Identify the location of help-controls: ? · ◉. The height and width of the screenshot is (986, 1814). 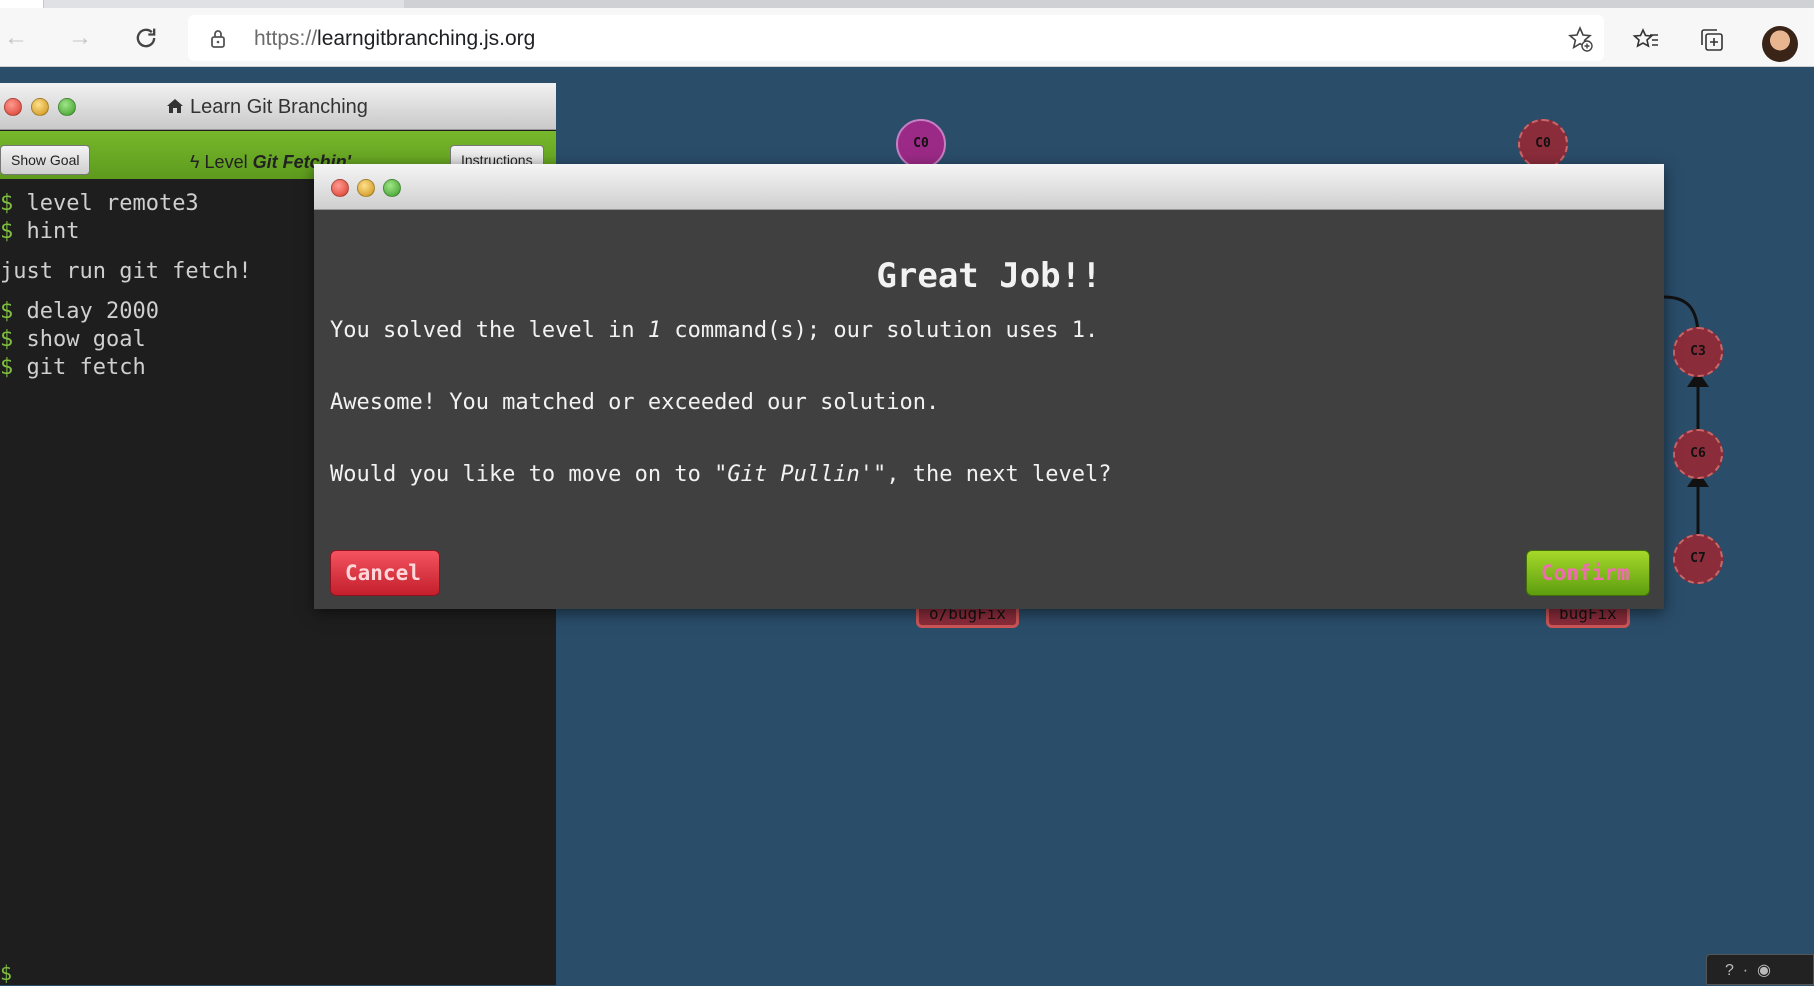
(1760, 969).